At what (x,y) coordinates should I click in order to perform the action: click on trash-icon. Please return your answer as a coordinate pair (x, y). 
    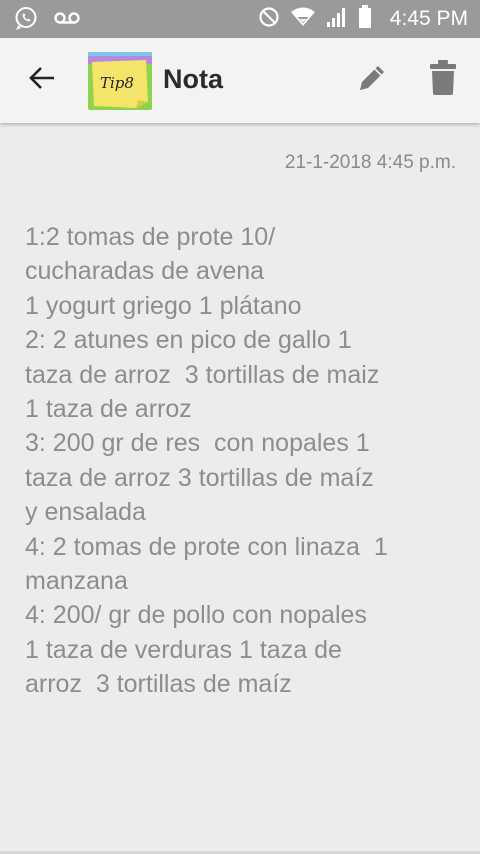
    Looking at the image, I should click on (443, 80).